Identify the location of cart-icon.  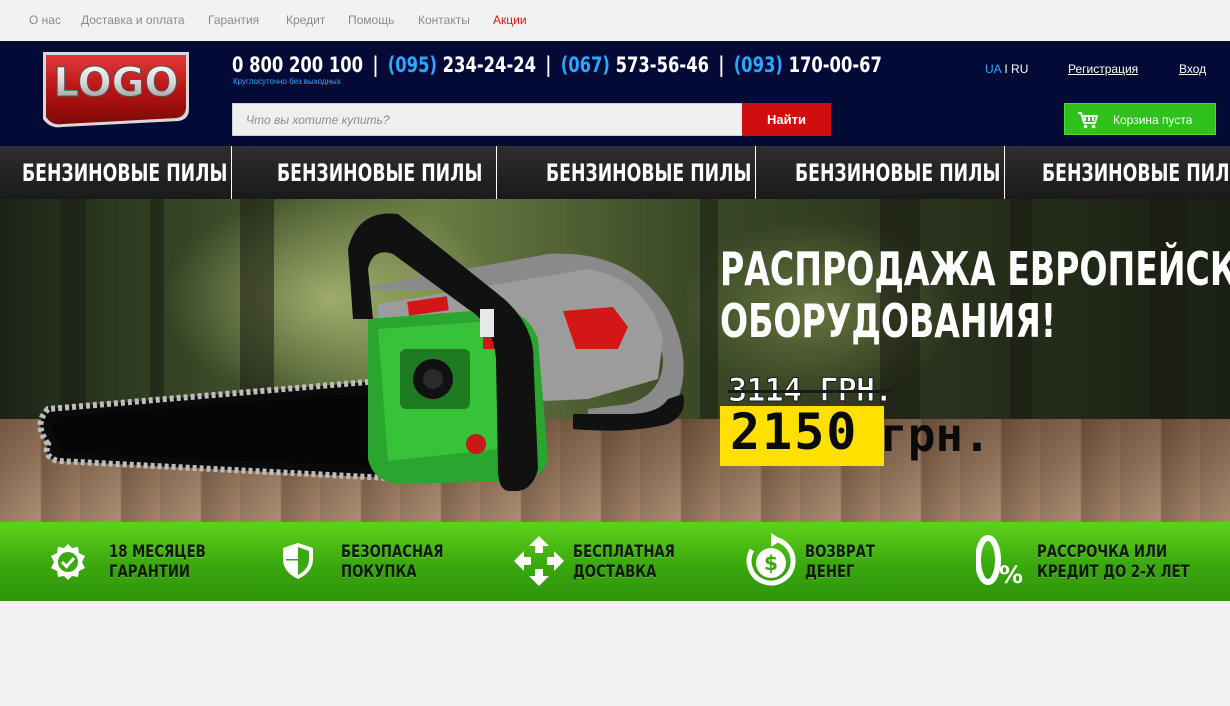
(1088, 121).